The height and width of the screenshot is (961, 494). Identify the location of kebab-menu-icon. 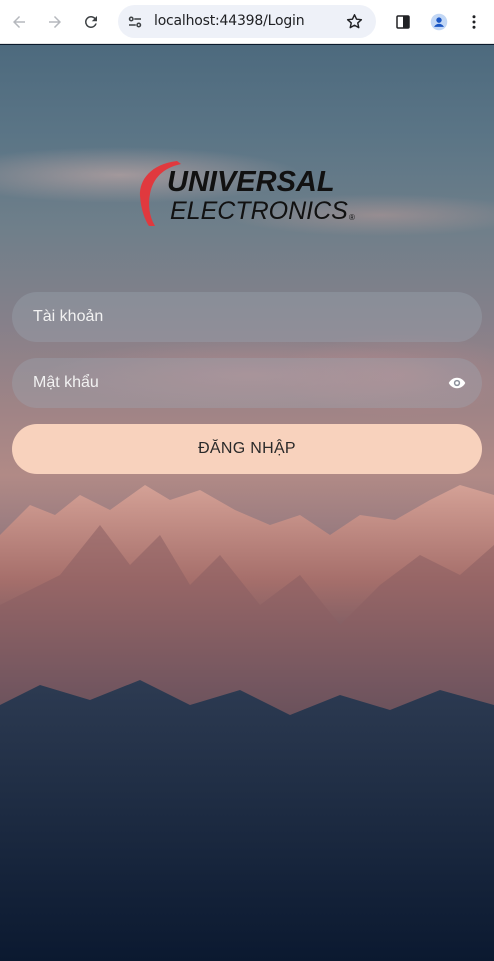
(474, 22).